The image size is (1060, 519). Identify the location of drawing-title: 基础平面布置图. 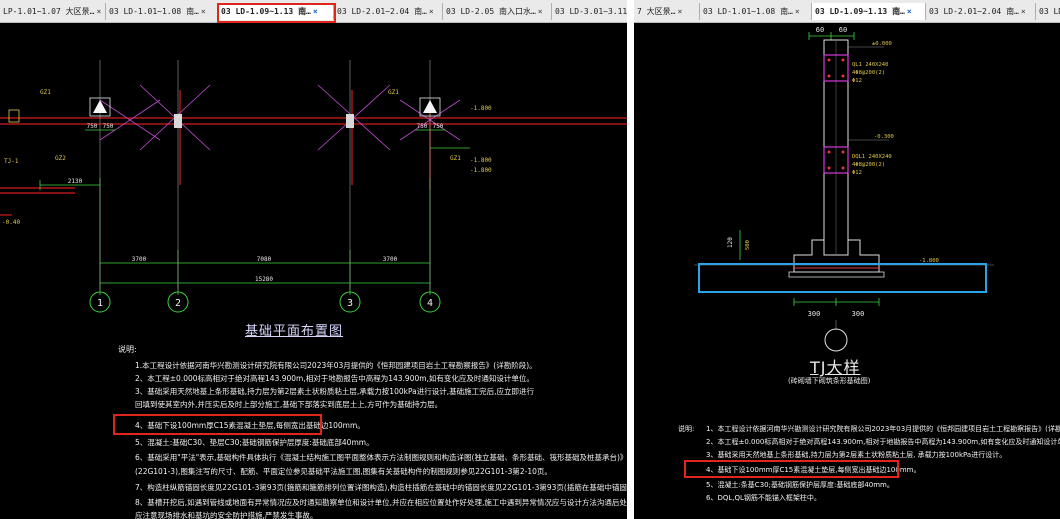
(294, 331).